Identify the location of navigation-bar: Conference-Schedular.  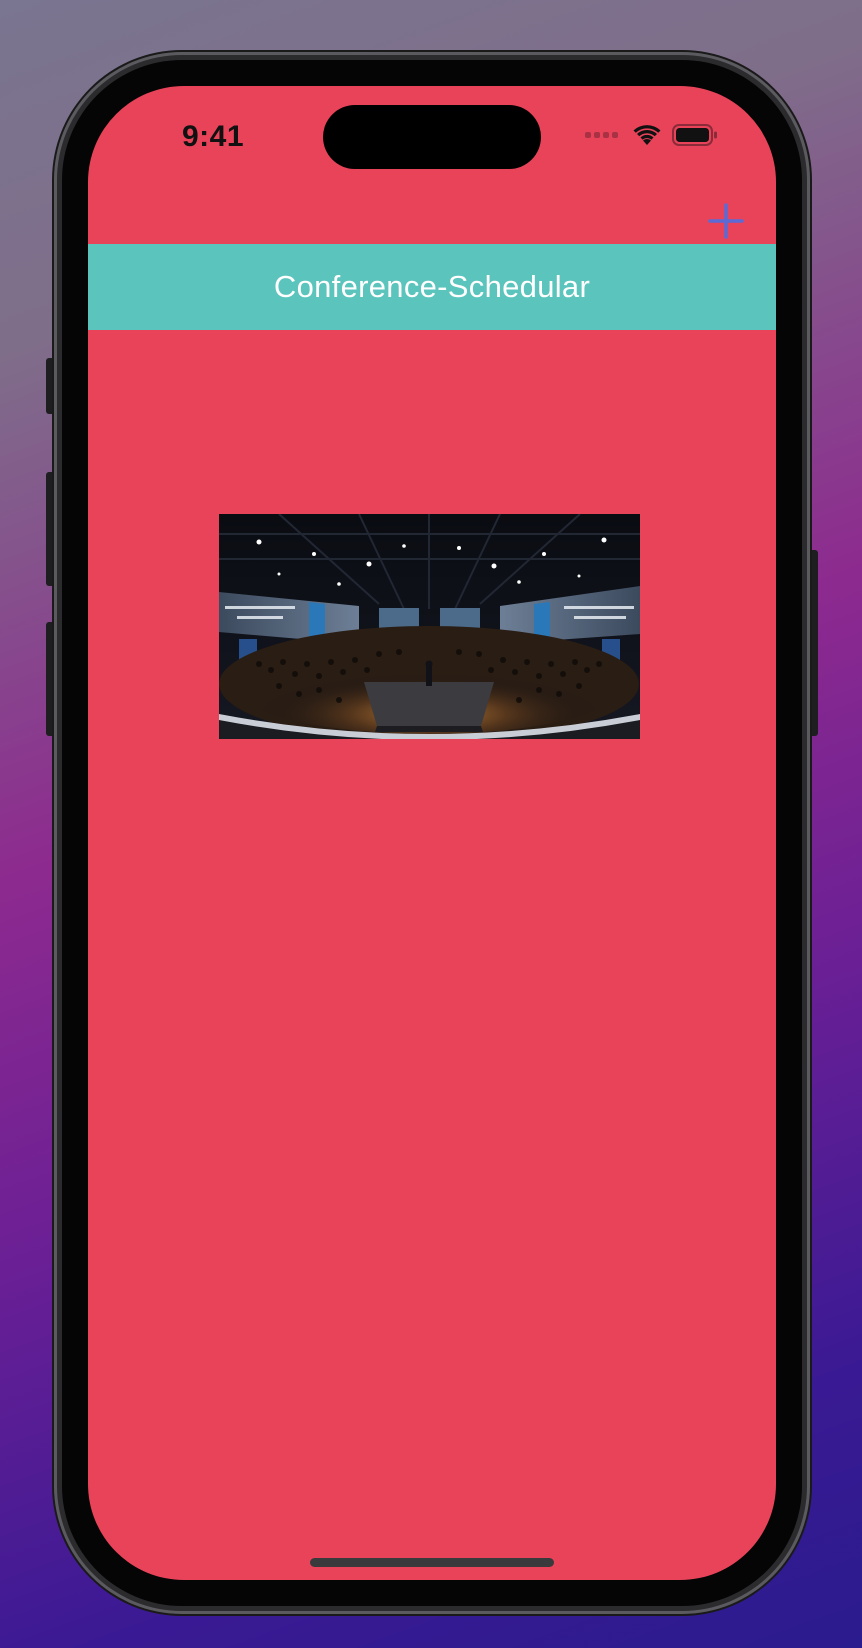
(432, 287).